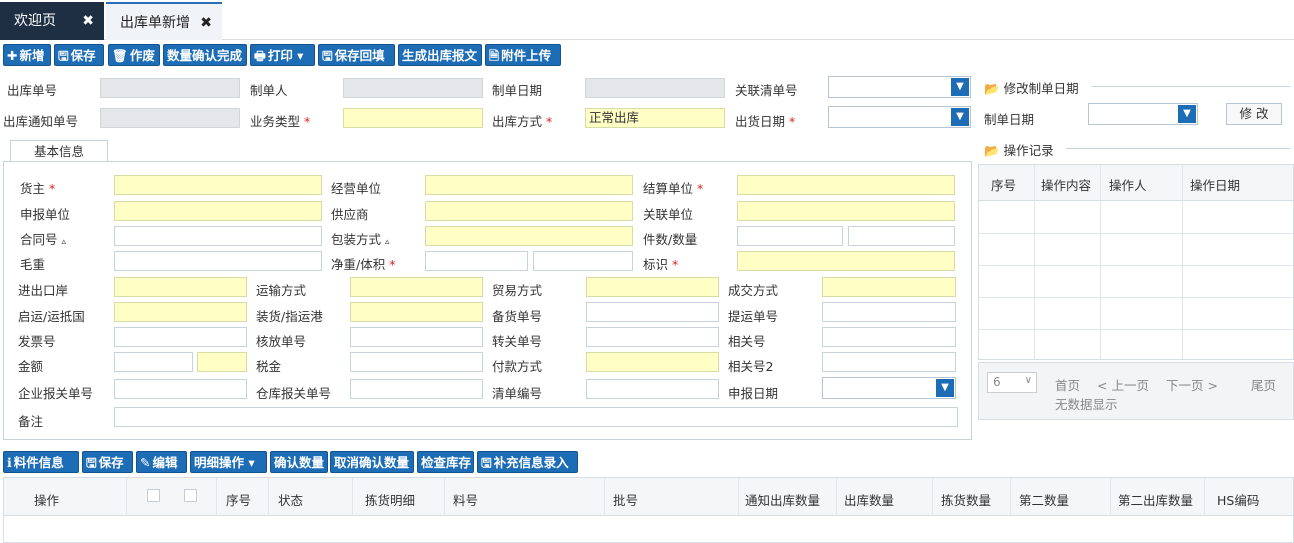 The image size is (1294, 543). Describe the element at coordinates (523, 55) in the screenshot. I see `attachment-upload-button: 🗎 附件上传` at that location.